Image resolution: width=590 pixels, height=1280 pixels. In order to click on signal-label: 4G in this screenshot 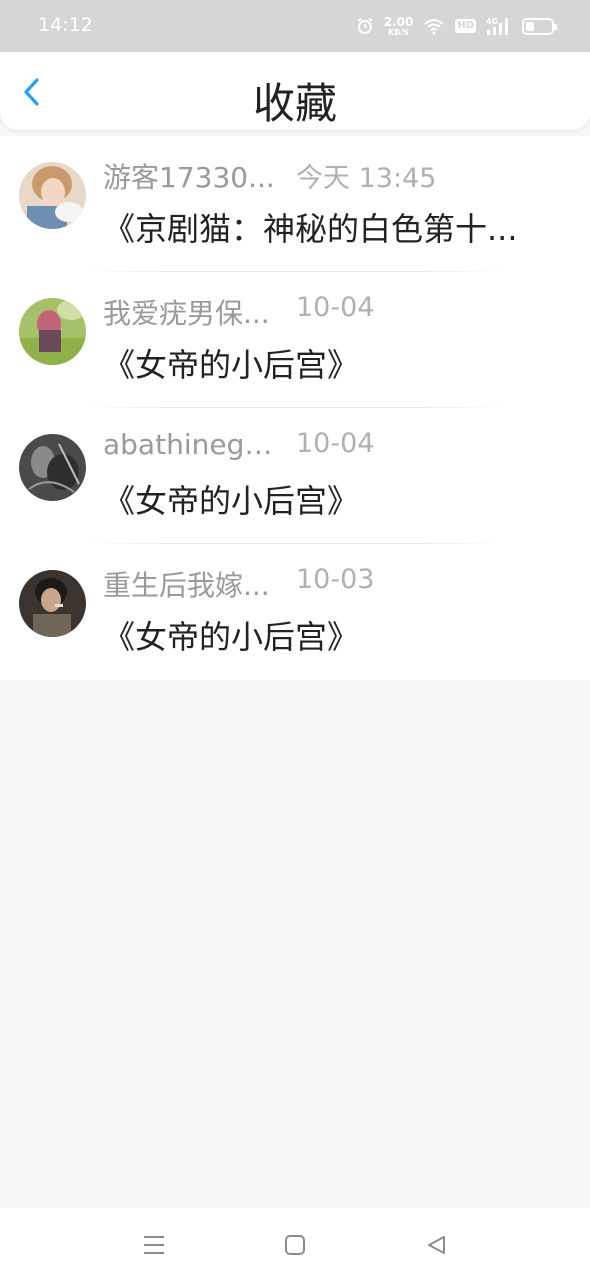, I will do `click(492, 21)`.